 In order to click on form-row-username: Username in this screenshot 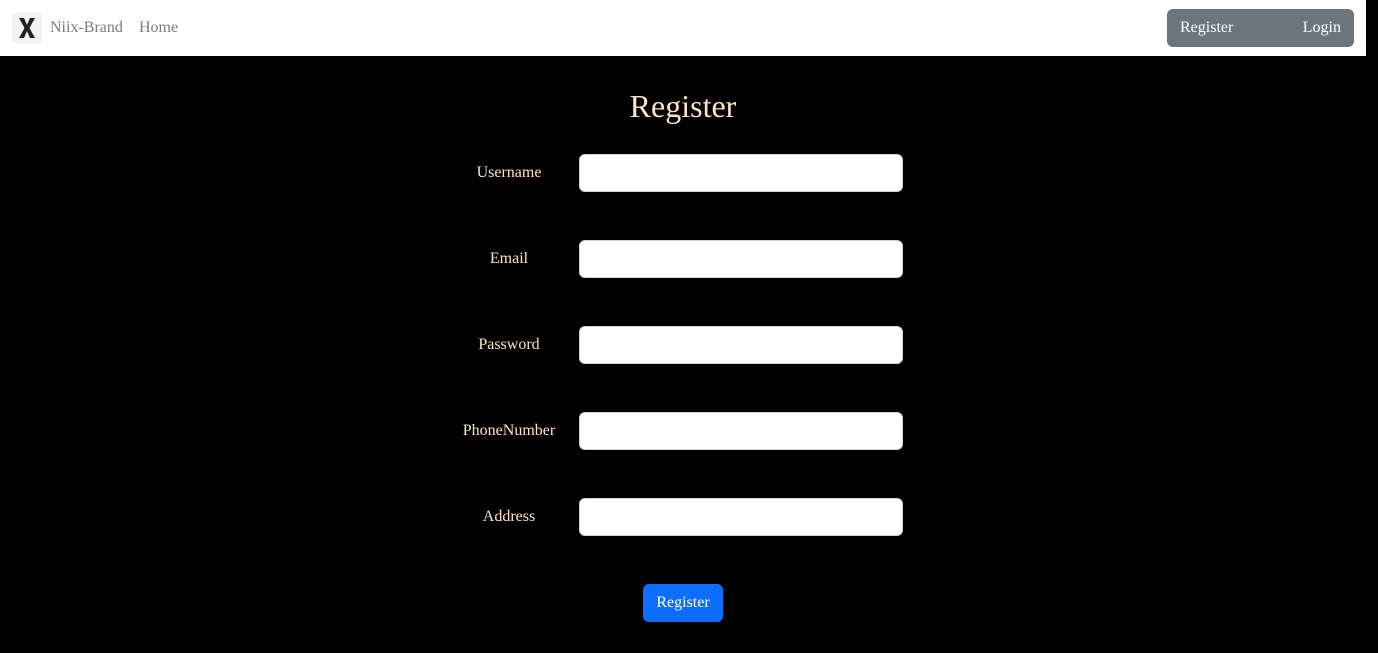, I will do `click(689, 173)`.